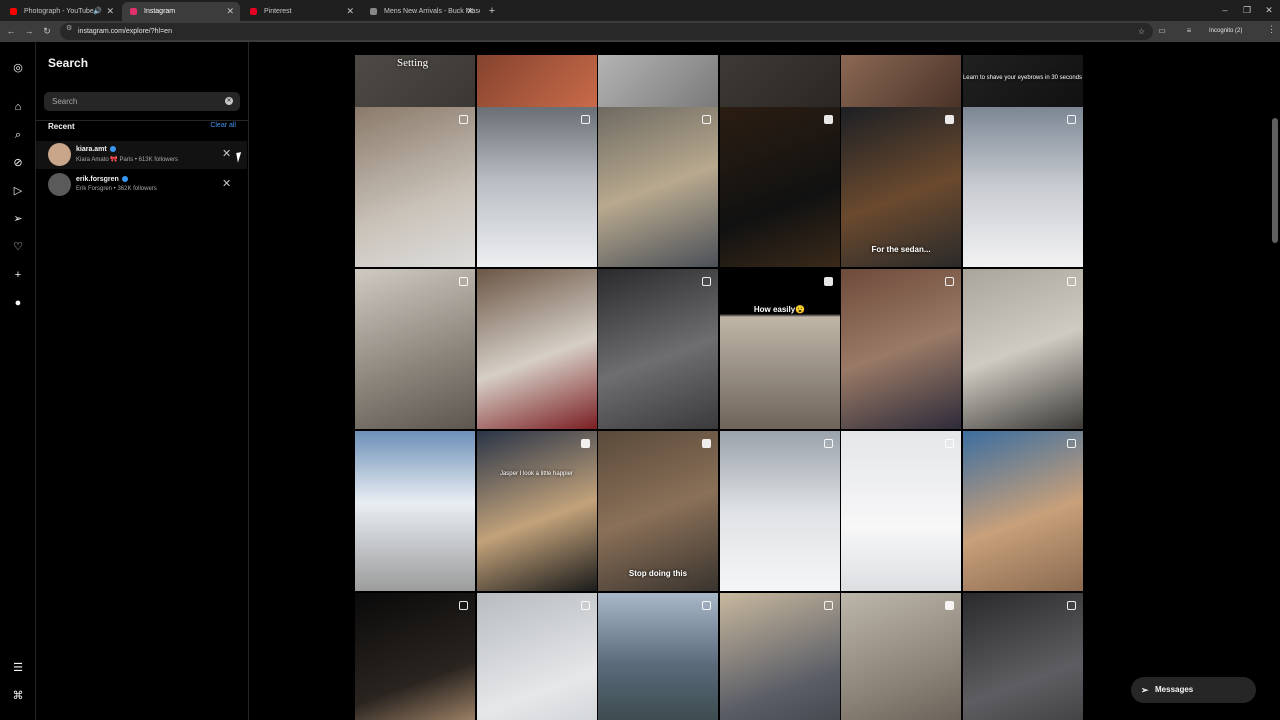 This screenshot has height=720, width=1280. I want to click on explore-post-tile: How easily😮, so click(779, 349).